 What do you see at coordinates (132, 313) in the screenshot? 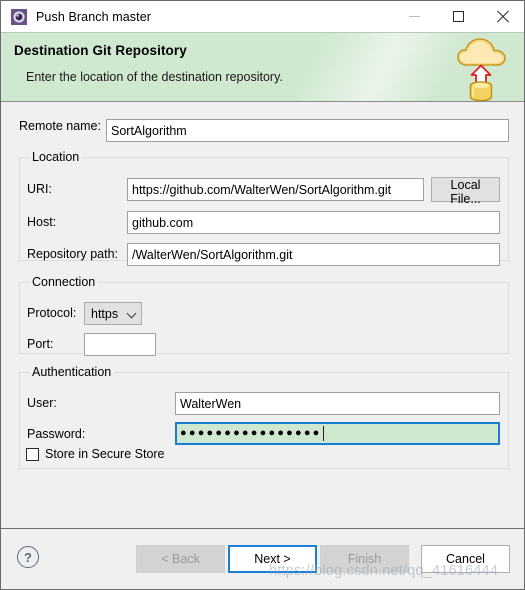
I see `chevron-down-icon` at bounding box center [132, 313].